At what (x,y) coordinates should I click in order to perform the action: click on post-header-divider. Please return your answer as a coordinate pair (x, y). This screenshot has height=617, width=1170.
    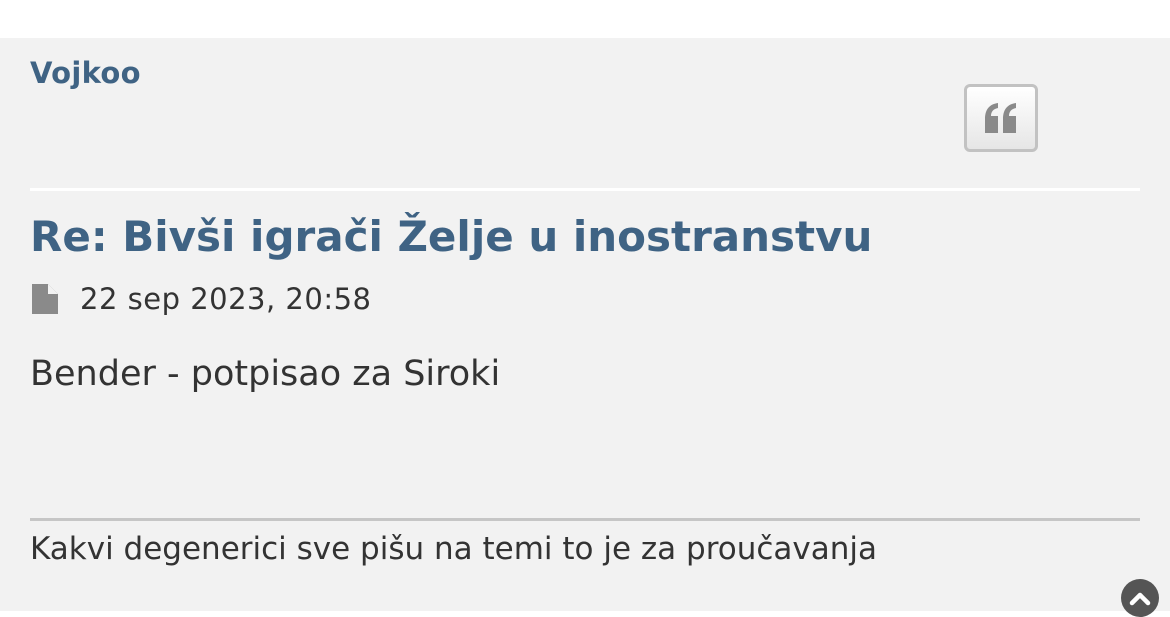
    Looking at the image, I should click on (585, 189).